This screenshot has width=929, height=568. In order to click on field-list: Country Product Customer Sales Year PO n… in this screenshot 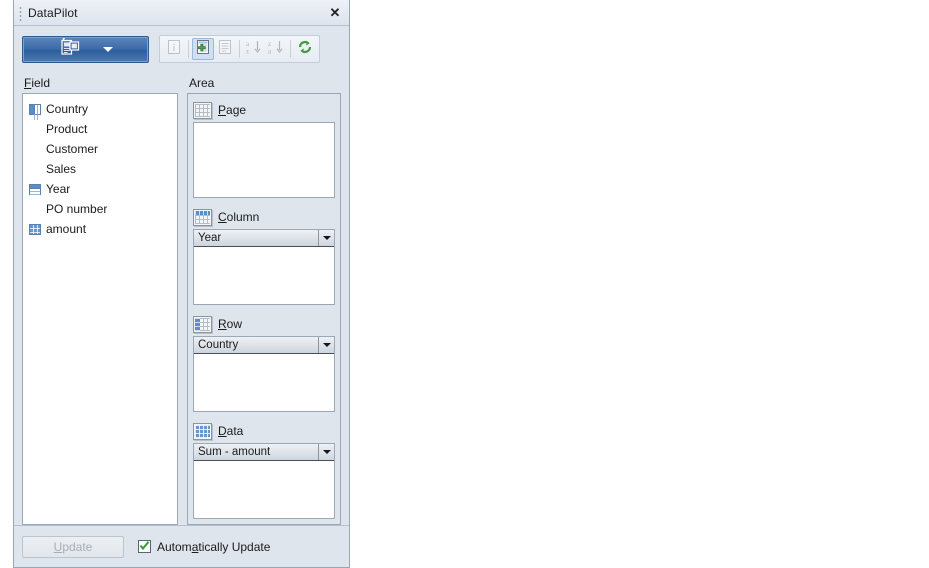, I will do `click(100, 309)`.